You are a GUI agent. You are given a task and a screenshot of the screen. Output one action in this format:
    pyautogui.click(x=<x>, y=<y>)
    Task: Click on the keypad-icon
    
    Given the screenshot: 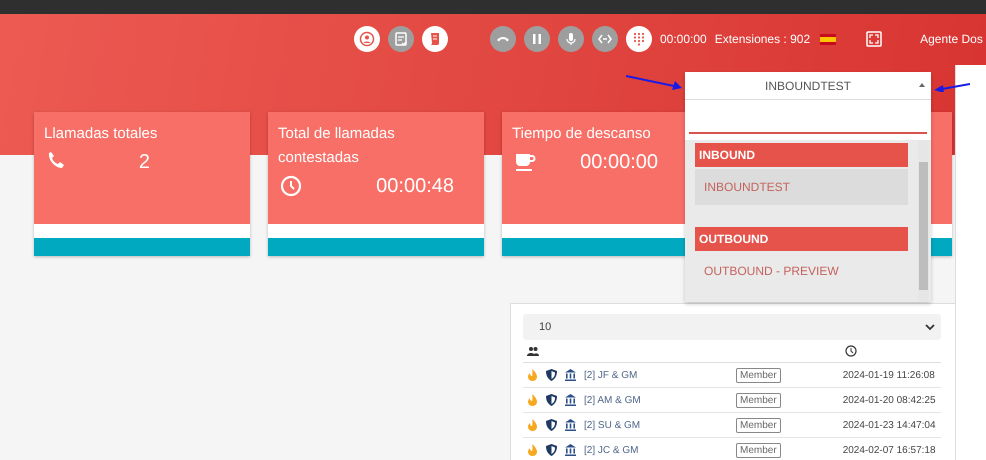 What is the action you would take?
    pyautogui.click(x=639, y=39)
    